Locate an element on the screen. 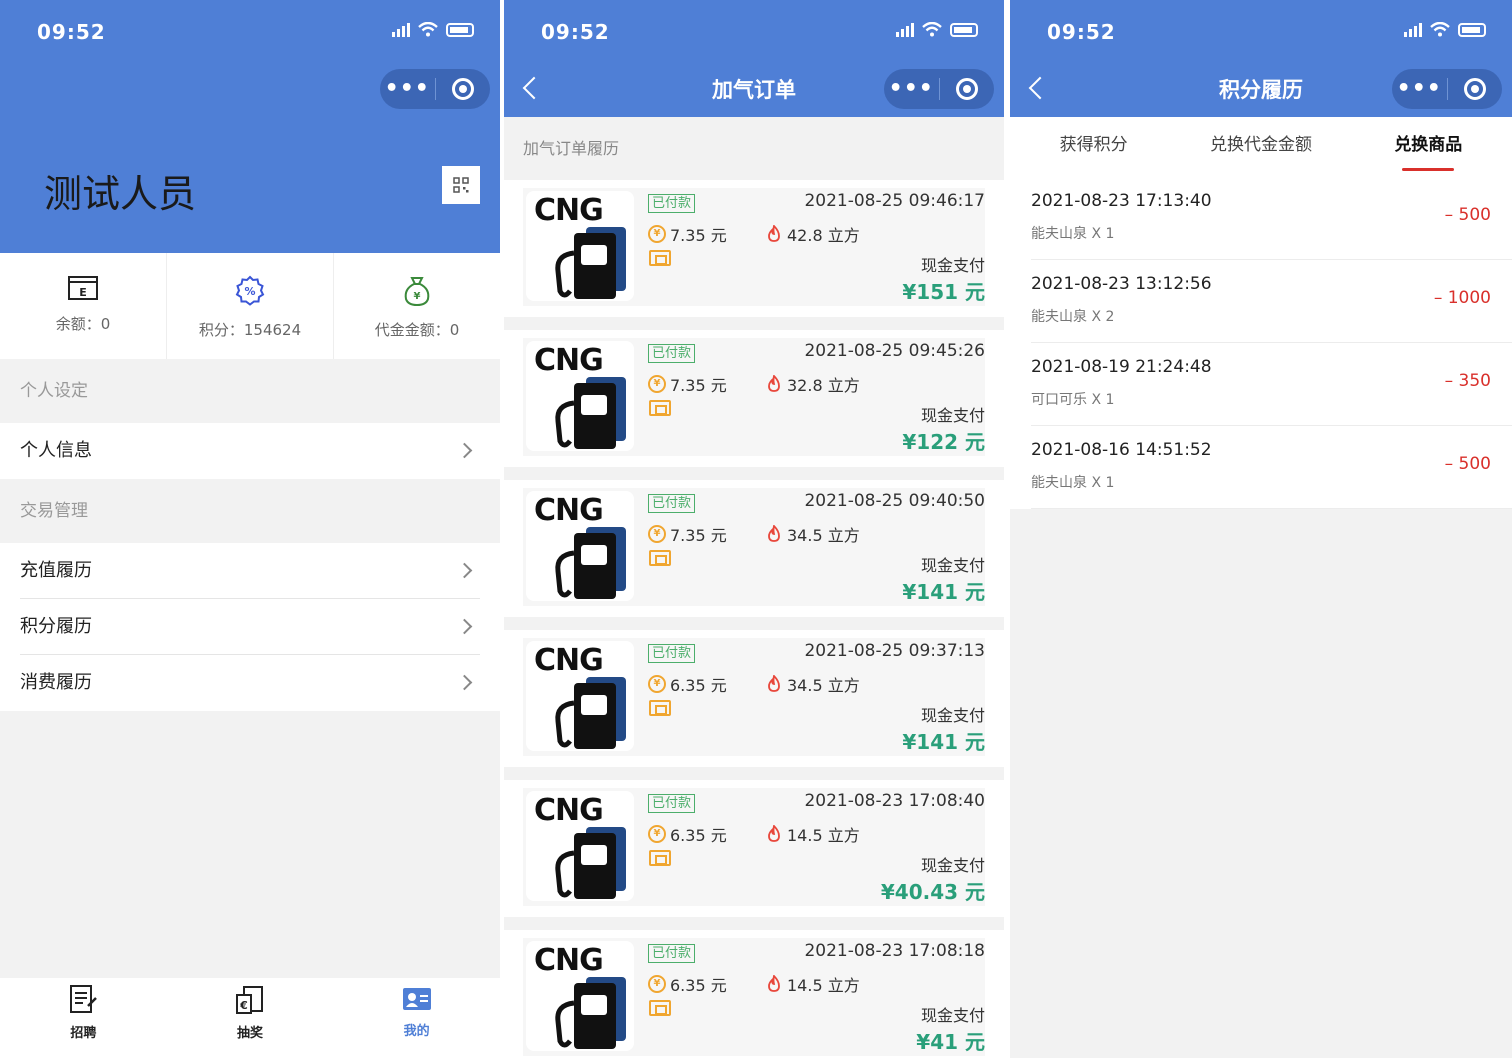 The height and width of the screenshot is (1058, 1512). record-item: 能夫山泉 X 2 is located at coordinates (1073, 317).